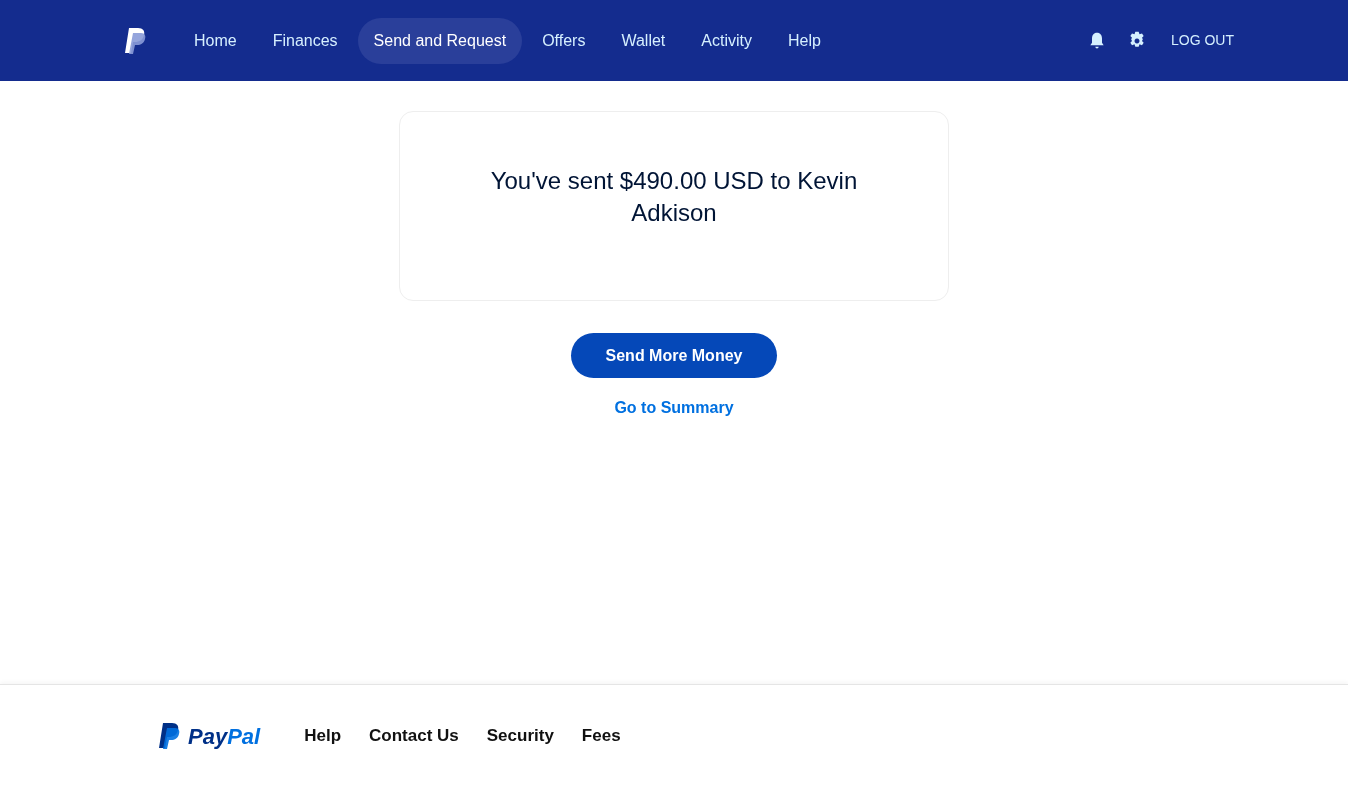 The height and width of the screenshot is (791, 1348). I want to click on send-more-money-button: Send More Money, so click(674, 355).